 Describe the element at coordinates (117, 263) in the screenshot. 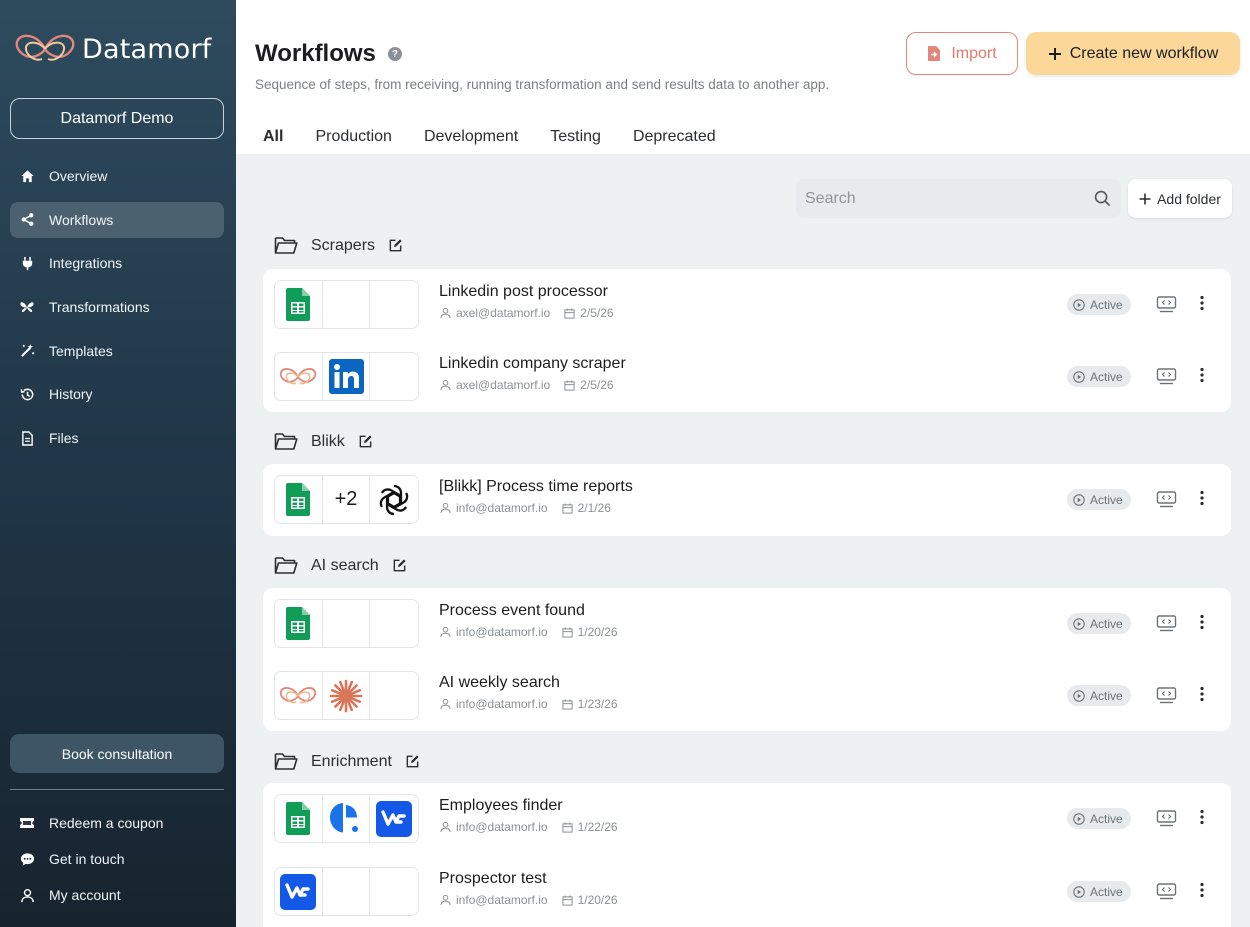

I see `sidebar-item-integrations: Integrations` at that location.